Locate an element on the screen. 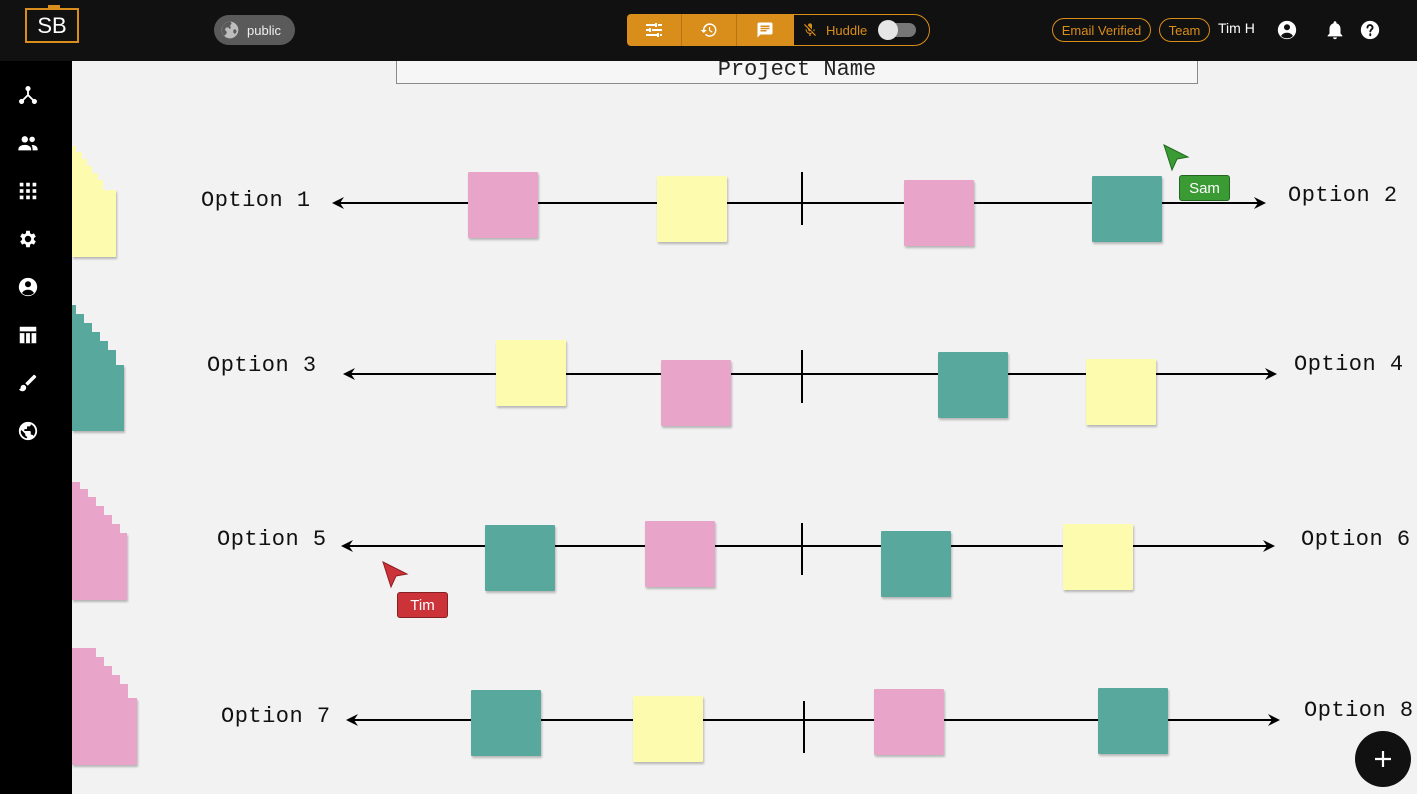 This screenshot has width=1417, height=794. option-label-left-2: Option 3 is located at coordinates (262, 365).